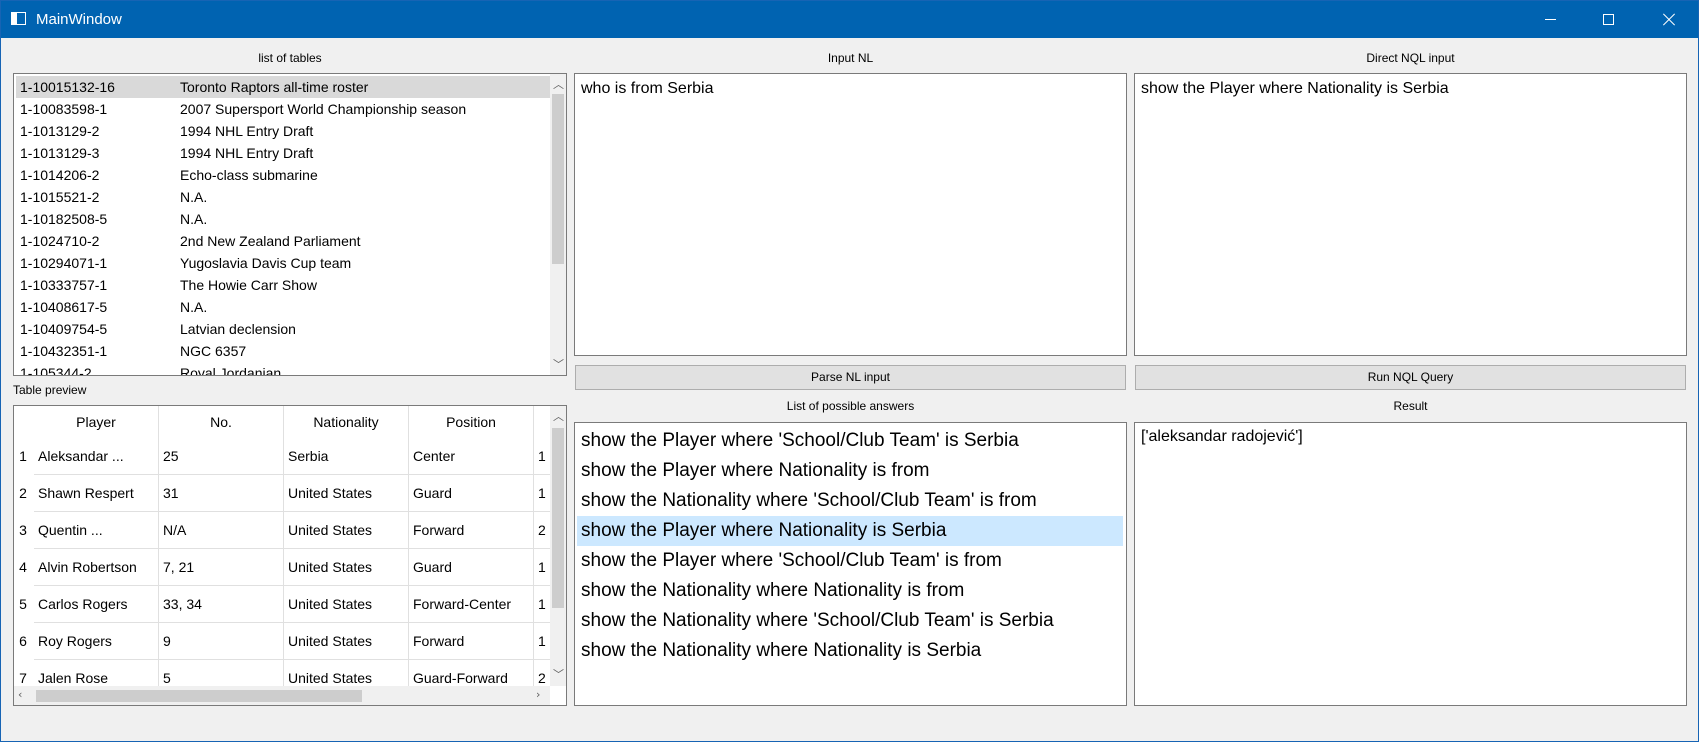 The width and height of the screenshot is (1699, 742). What do you see at coordinates (1410, 58) in the screenshot?
I see `direct-nql-label: Direct NQL input` at bounding box center [1410, 58].